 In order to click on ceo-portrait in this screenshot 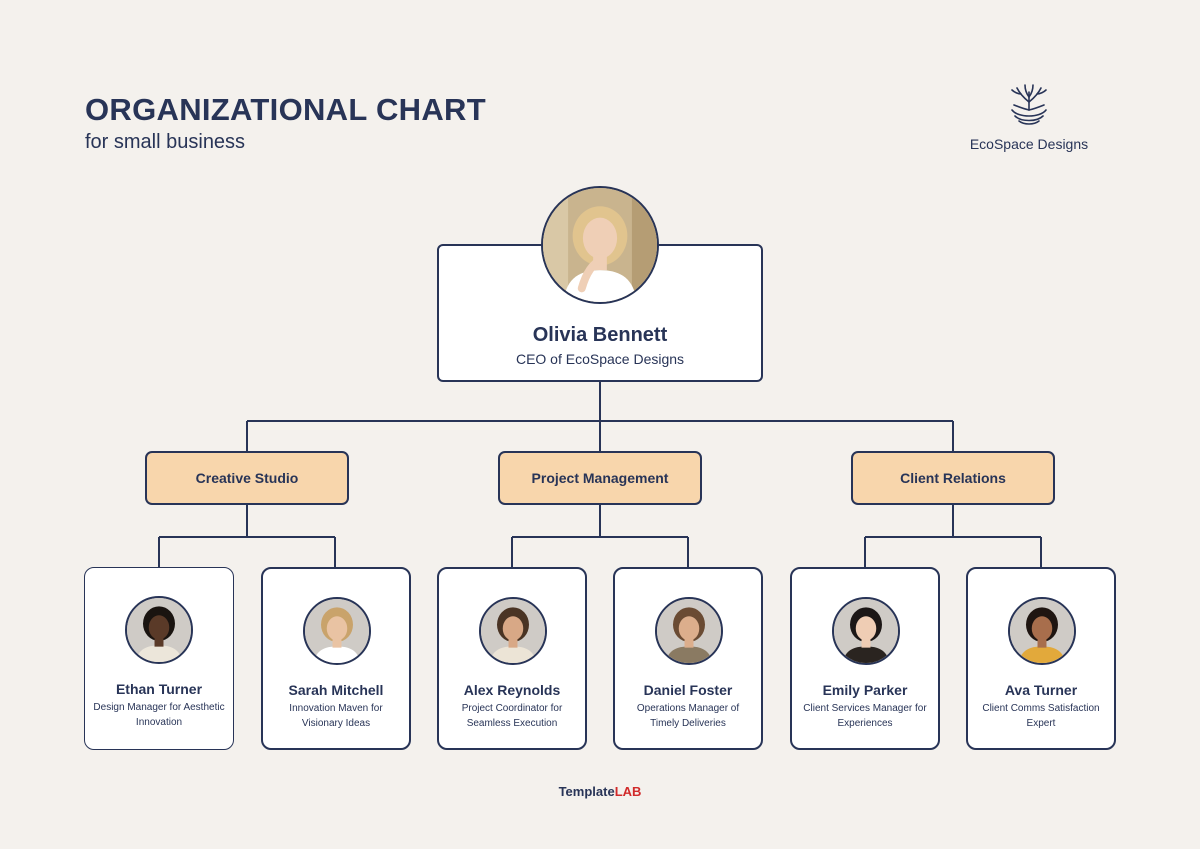, I will do `click(600, 245)`.